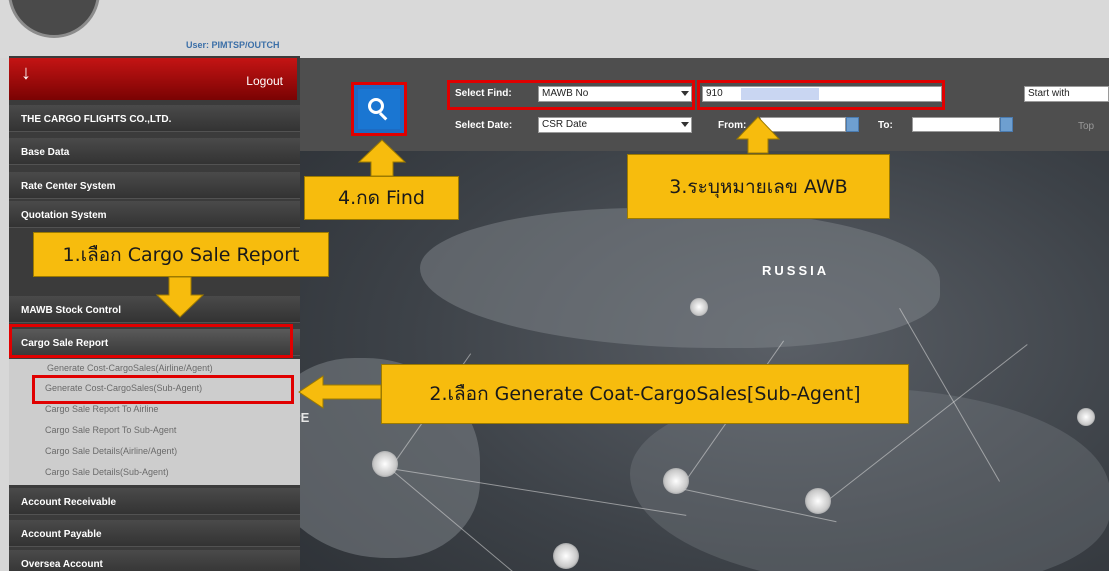 The image size is (1109, 571). I want to click on down-arrow-icon, so click(180, 297).